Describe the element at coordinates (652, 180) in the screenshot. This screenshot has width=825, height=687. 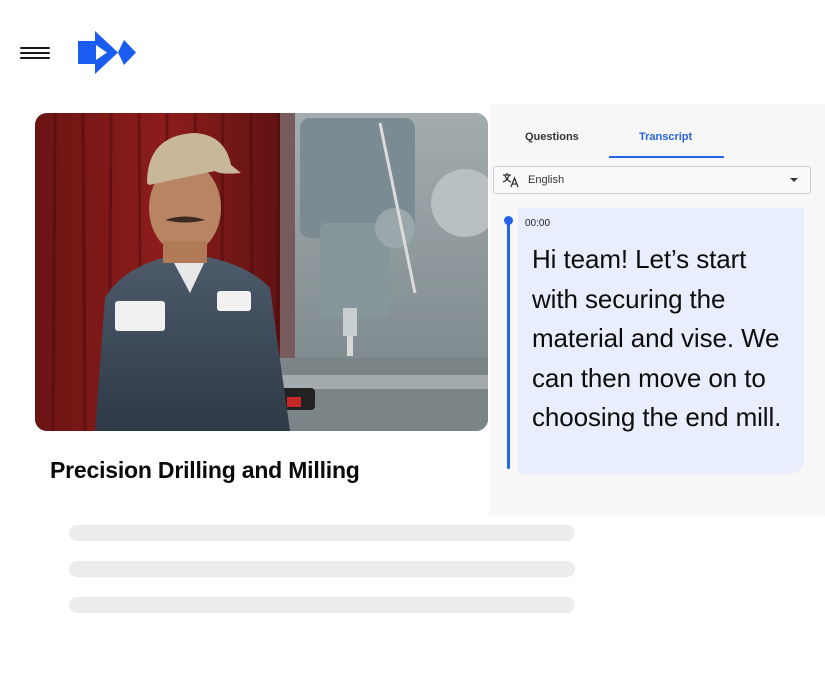
I see `language-select: English` at that location.